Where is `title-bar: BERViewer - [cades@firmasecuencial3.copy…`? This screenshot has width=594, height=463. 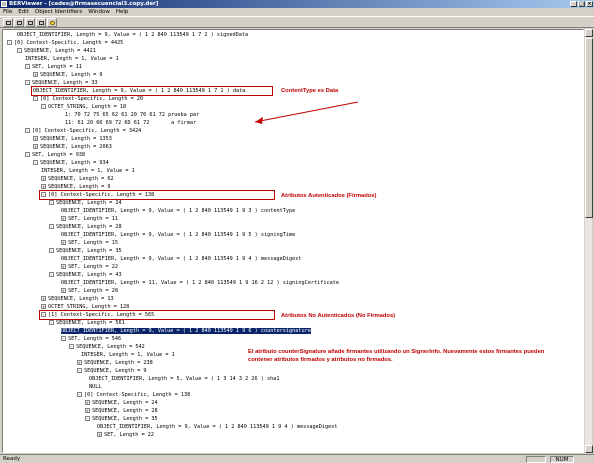
title-bar: BERViewer - [cades@firmasecuencial3.copy… is located at coordinates (297, 4).